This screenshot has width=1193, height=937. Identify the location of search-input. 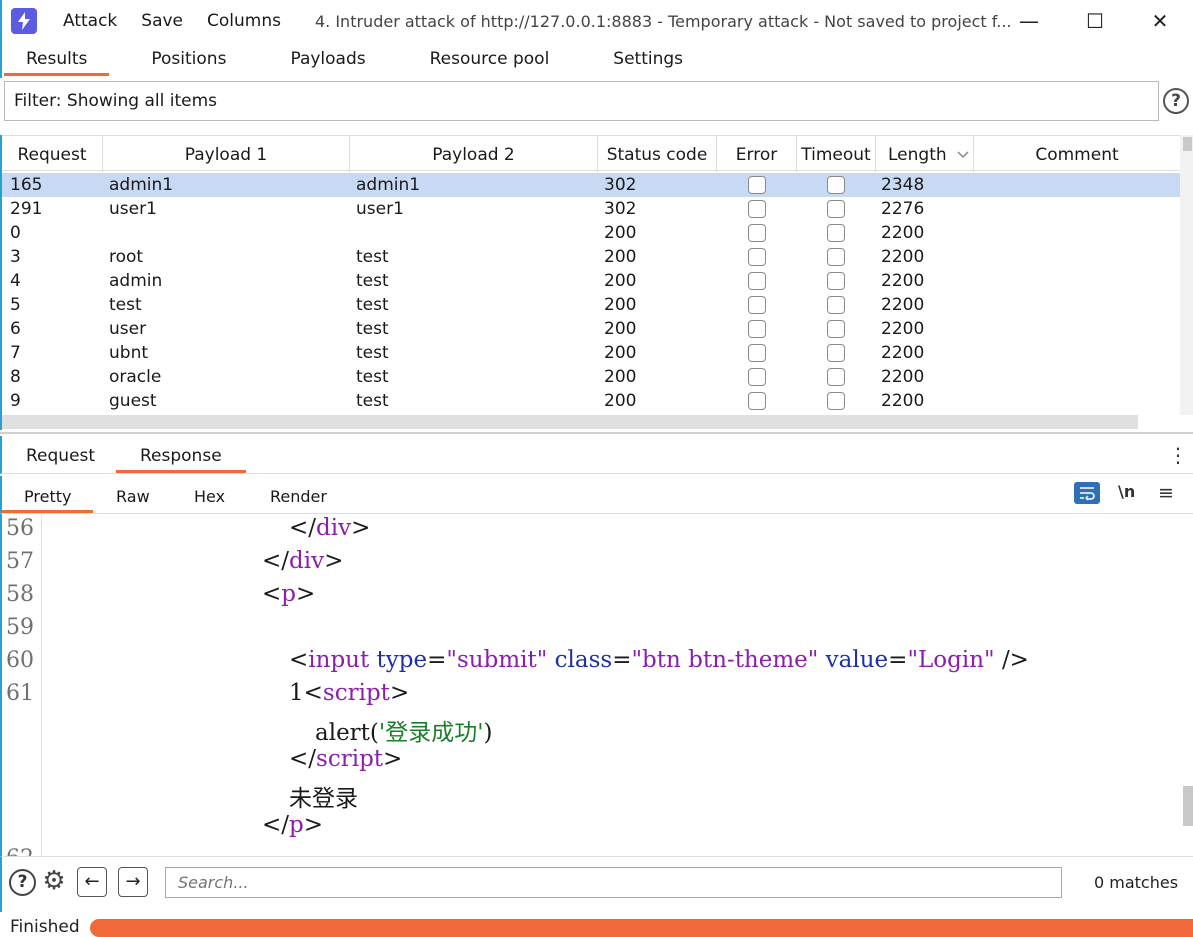
(613, 882).